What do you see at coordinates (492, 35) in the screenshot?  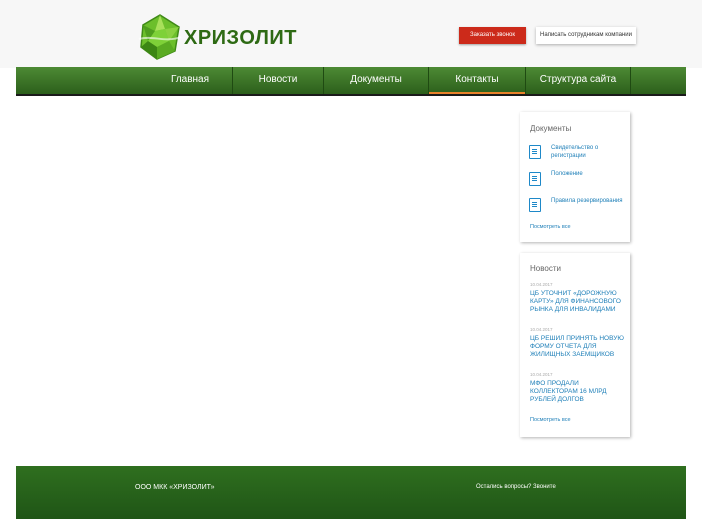 I see `callback-button: Заказать звонок` at bounding box center [492, 35].